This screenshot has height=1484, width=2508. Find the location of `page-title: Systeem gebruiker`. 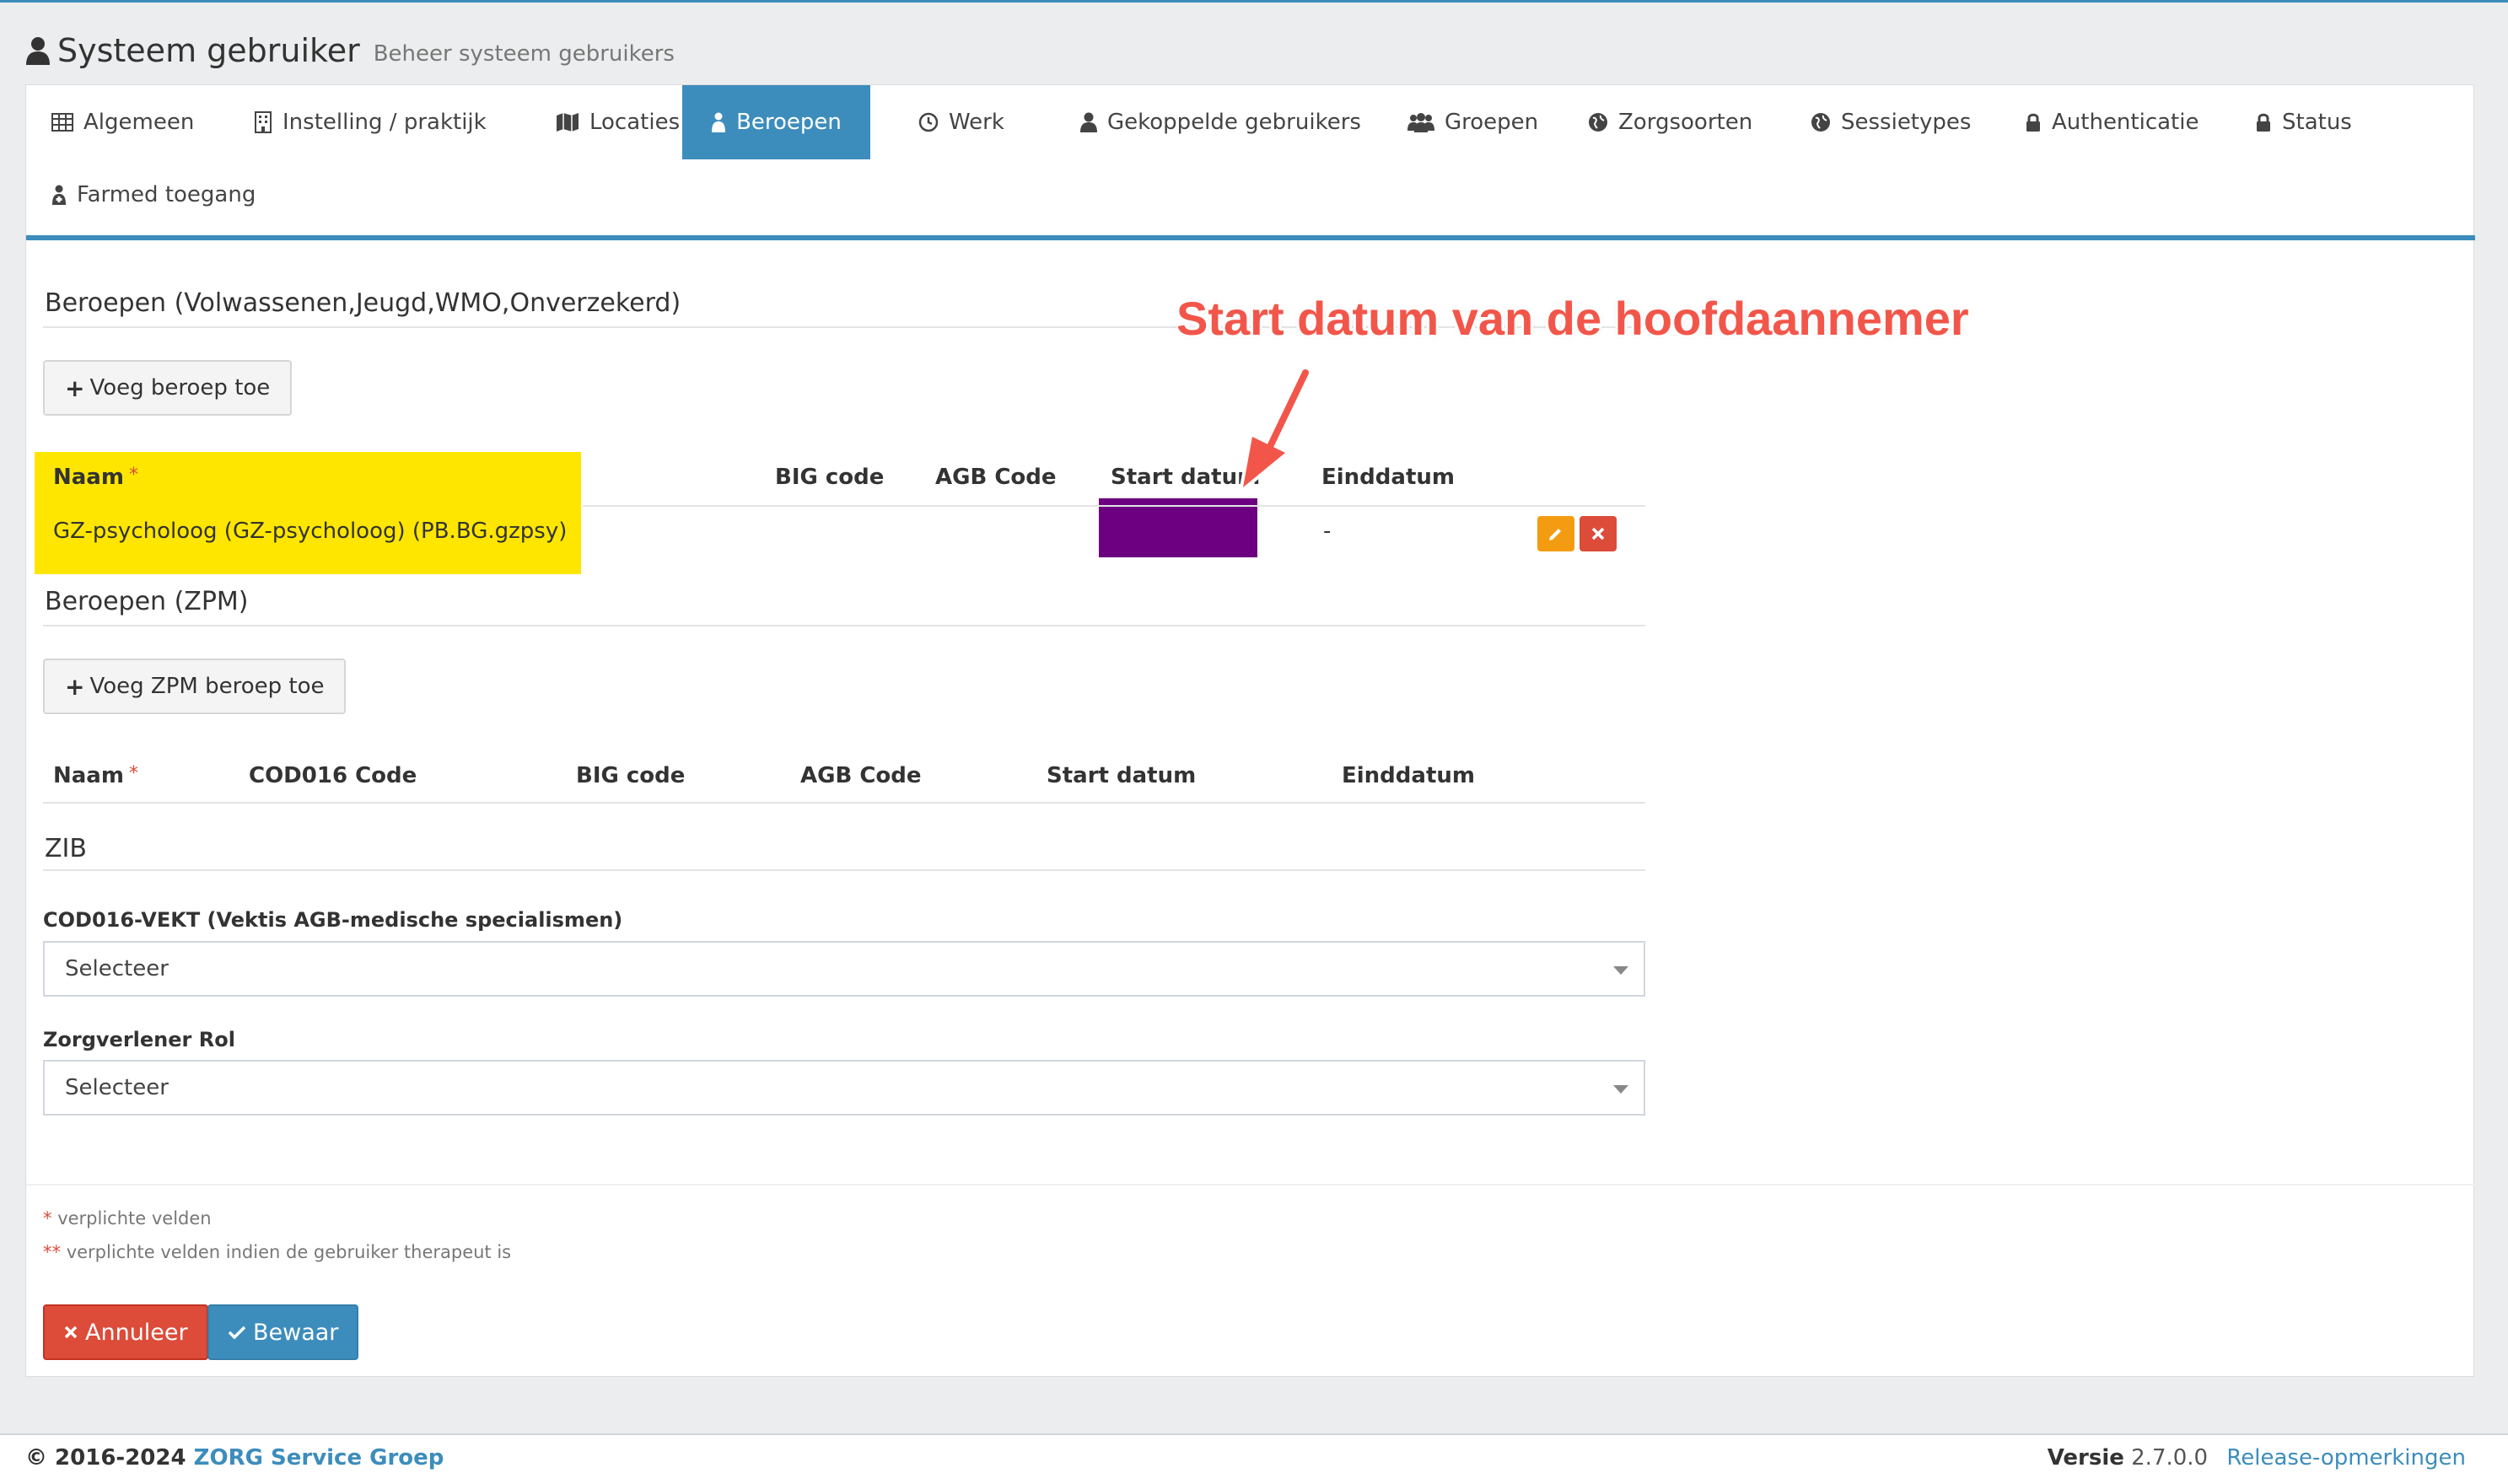

page-title: Systeem gebruiker is located at coordinates (208, 50).